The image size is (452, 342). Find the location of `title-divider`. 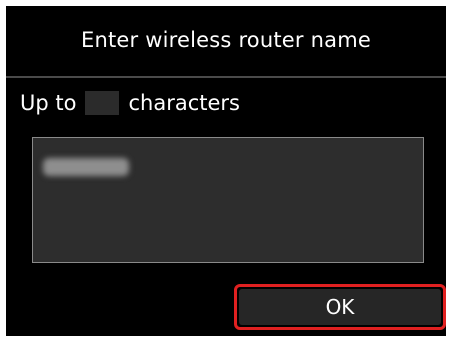

title-divider is located at coordinates (226, 77).